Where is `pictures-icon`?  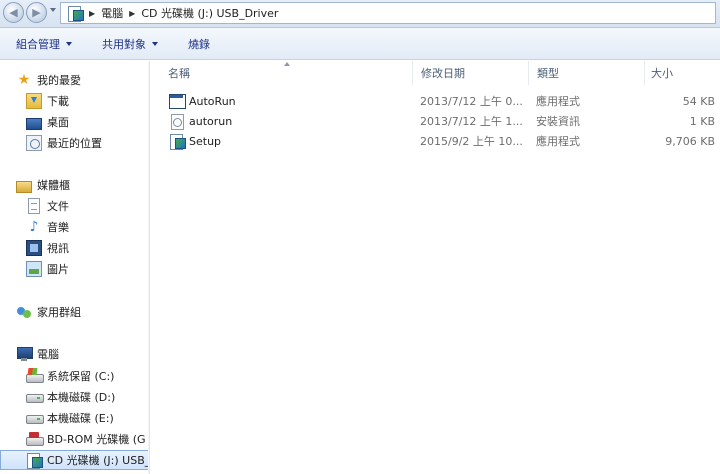
pictures-icon is located at coordinates (34, 269).